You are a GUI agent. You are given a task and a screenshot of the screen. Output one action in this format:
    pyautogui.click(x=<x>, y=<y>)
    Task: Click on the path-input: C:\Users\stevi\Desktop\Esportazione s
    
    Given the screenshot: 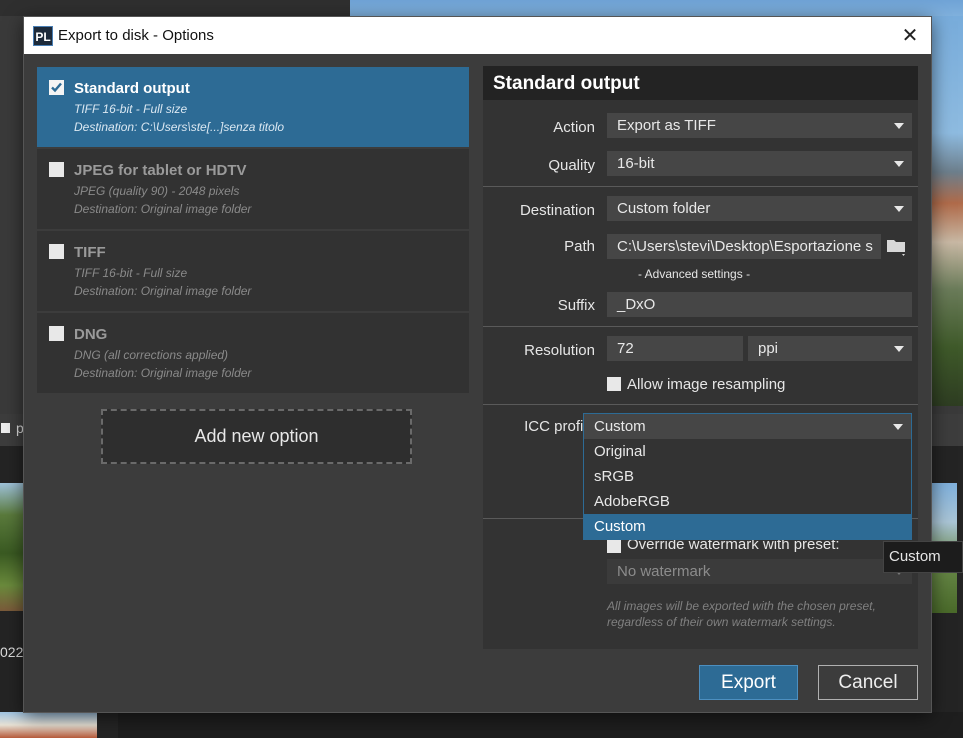 What is the action you would take?
    pyautogui.click(x=744, y=246)
    